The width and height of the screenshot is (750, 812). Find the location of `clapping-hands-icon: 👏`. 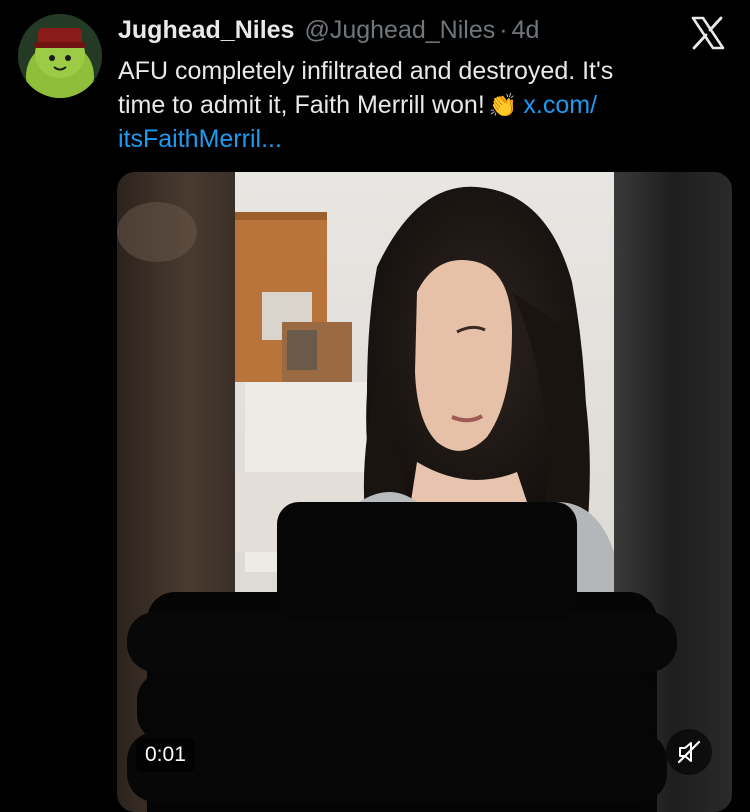

clapping-hands-icon: 👏 is located at coordinates (503, 105).